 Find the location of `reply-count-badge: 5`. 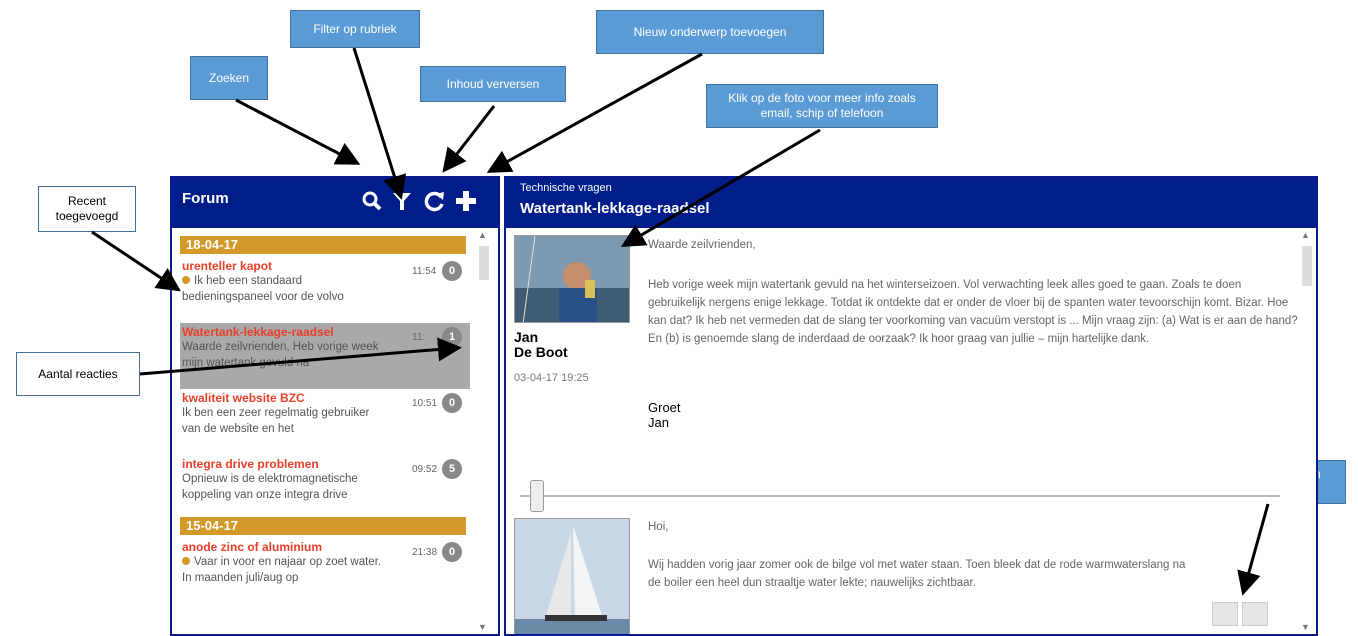

reply-count-badge: 5 is located at coordinates (452, 469).